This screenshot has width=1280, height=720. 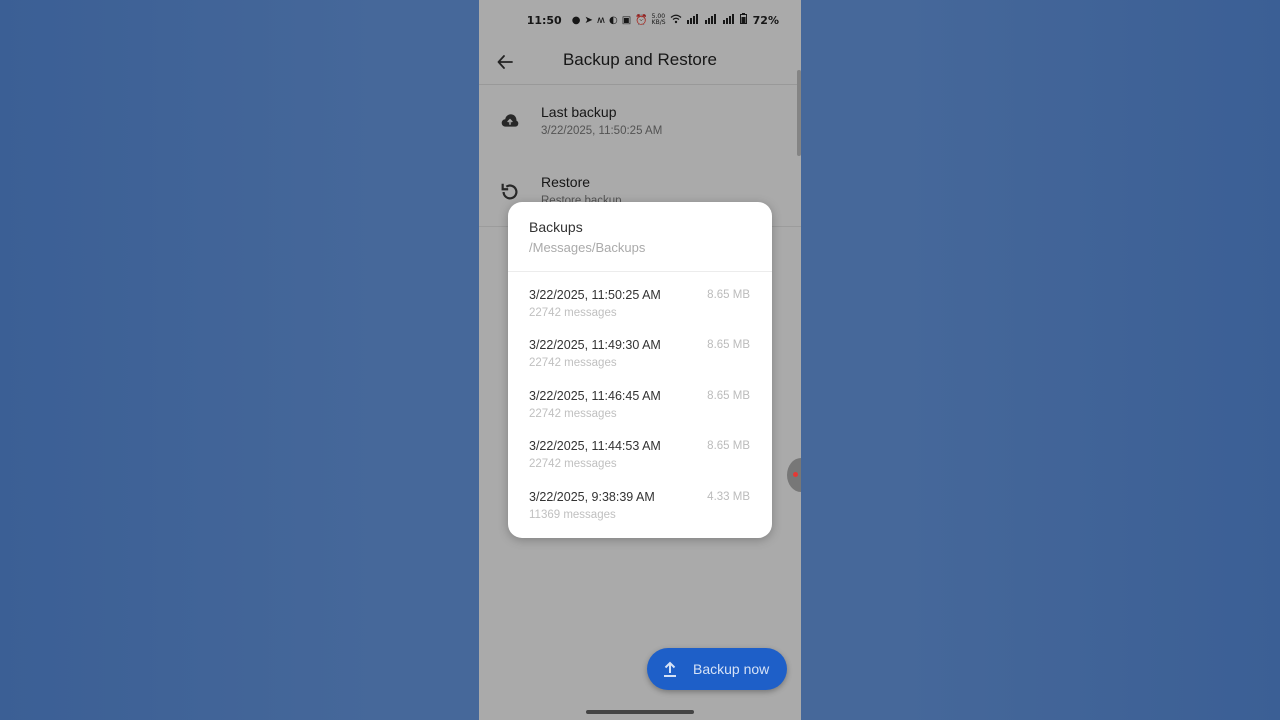 What do you see at coordinates (595, 345) in the screenshot?
I see `backup-date: 3/22/2025, 11:49:30 AM` at bounding box center [595, 345].